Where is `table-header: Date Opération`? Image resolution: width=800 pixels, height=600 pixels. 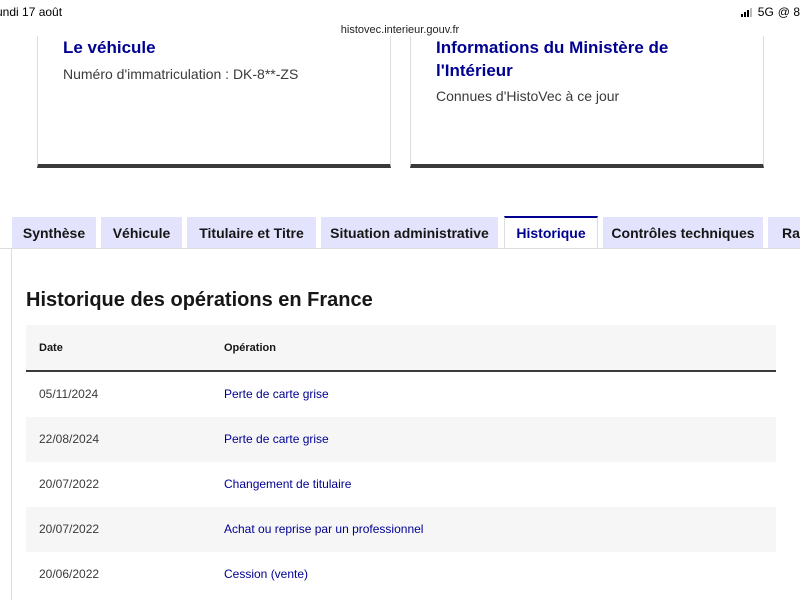
table-header: Date Opération is located at coordinates (401, 348).